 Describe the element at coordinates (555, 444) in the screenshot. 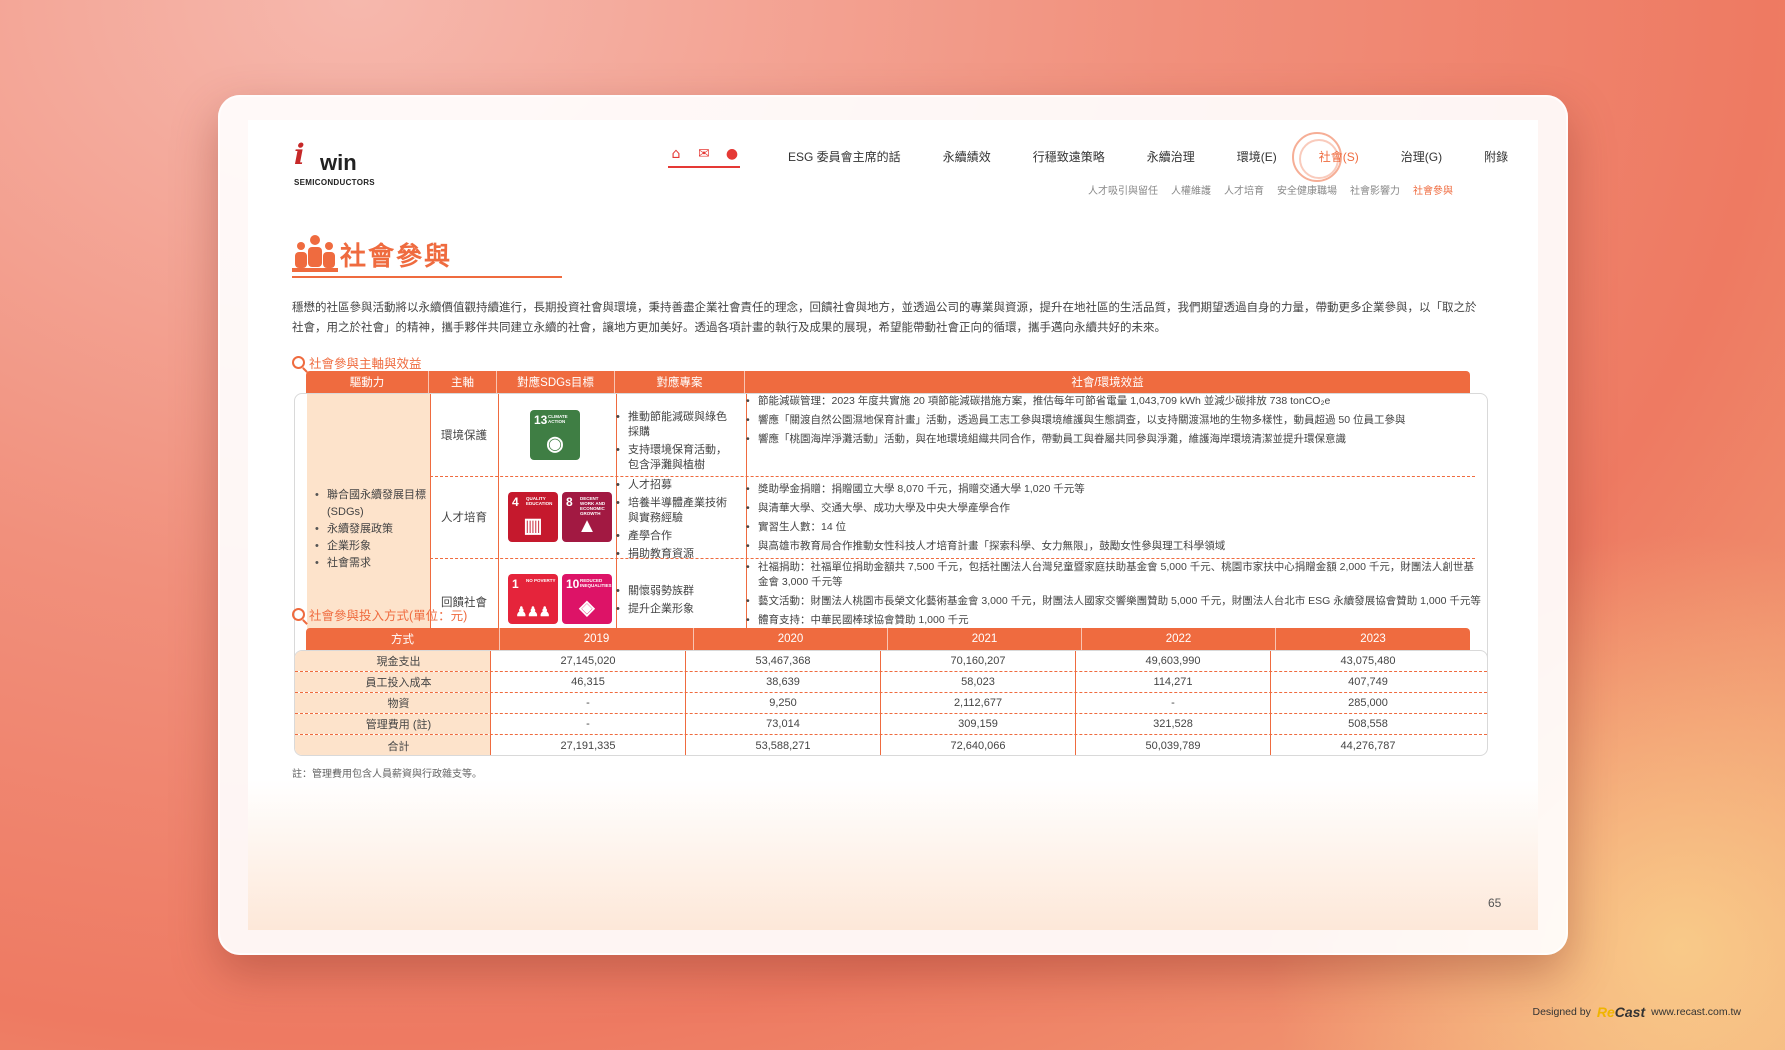

I see `sdg-glyph: ◉` at that location.